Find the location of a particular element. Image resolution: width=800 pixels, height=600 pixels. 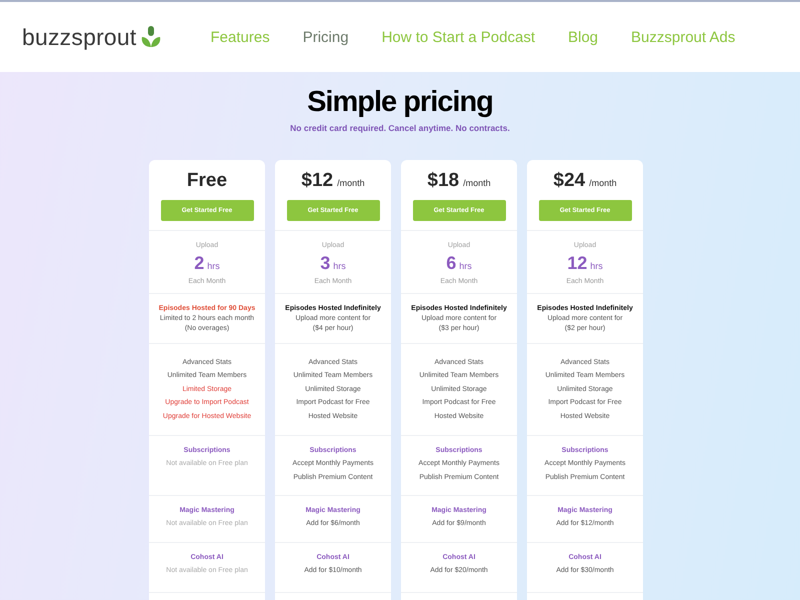

plan-price: $12 is located at coordinates (317, 181).